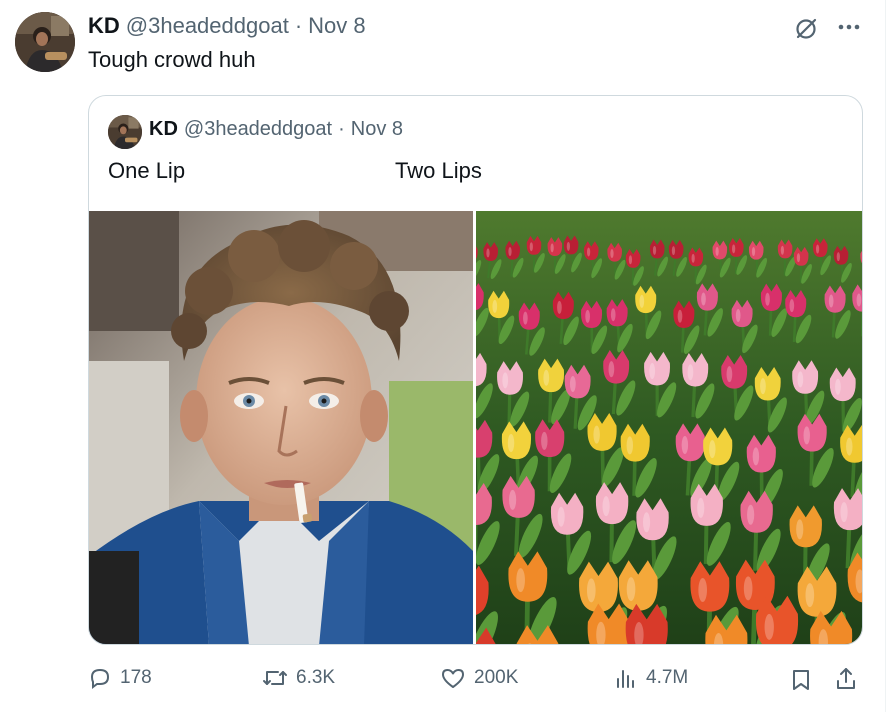 This screenshot has height=712, width=888. What do you see at coordinates (163, 129) in the screenshot?
I see `quoted-author-name: KD` at bounding box center [163, 129].